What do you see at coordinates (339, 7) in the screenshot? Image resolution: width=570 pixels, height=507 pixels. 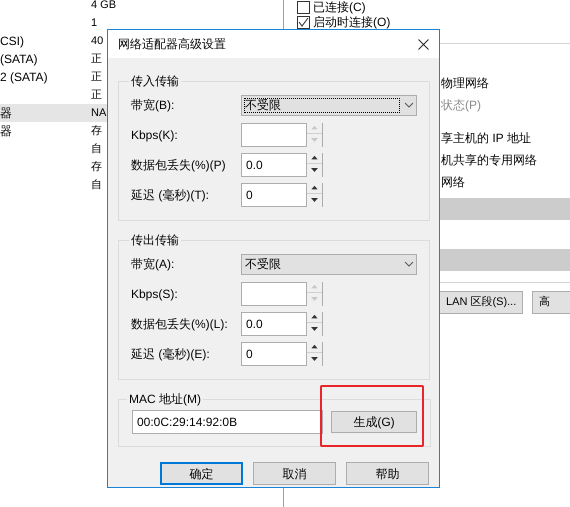 I see `checkbox-label: 已连接(C)` at bounding box center [339, 7].